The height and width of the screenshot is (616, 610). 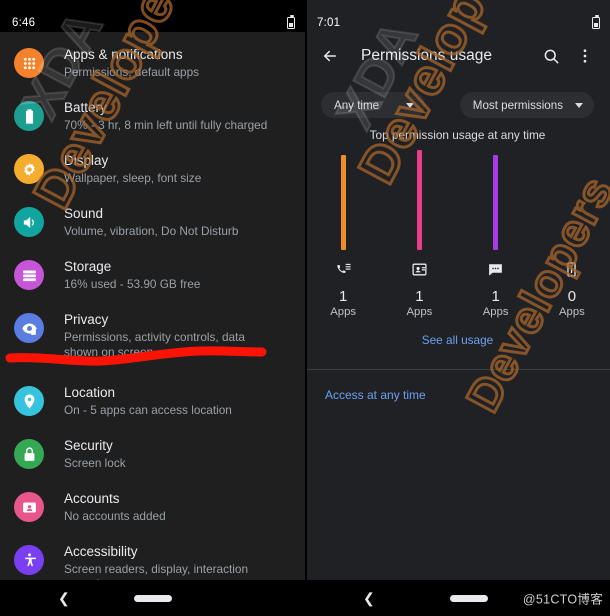 I want to click on location-pin-icon, so click(x=29, y=401).